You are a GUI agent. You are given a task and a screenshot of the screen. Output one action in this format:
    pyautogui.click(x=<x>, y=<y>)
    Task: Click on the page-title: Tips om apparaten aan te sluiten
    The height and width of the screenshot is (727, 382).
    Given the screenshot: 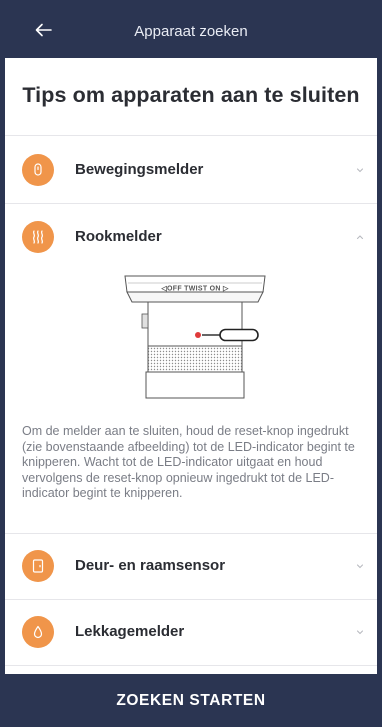 What is the action you would take?
    pyautogui.click(x=191, y=95)
    